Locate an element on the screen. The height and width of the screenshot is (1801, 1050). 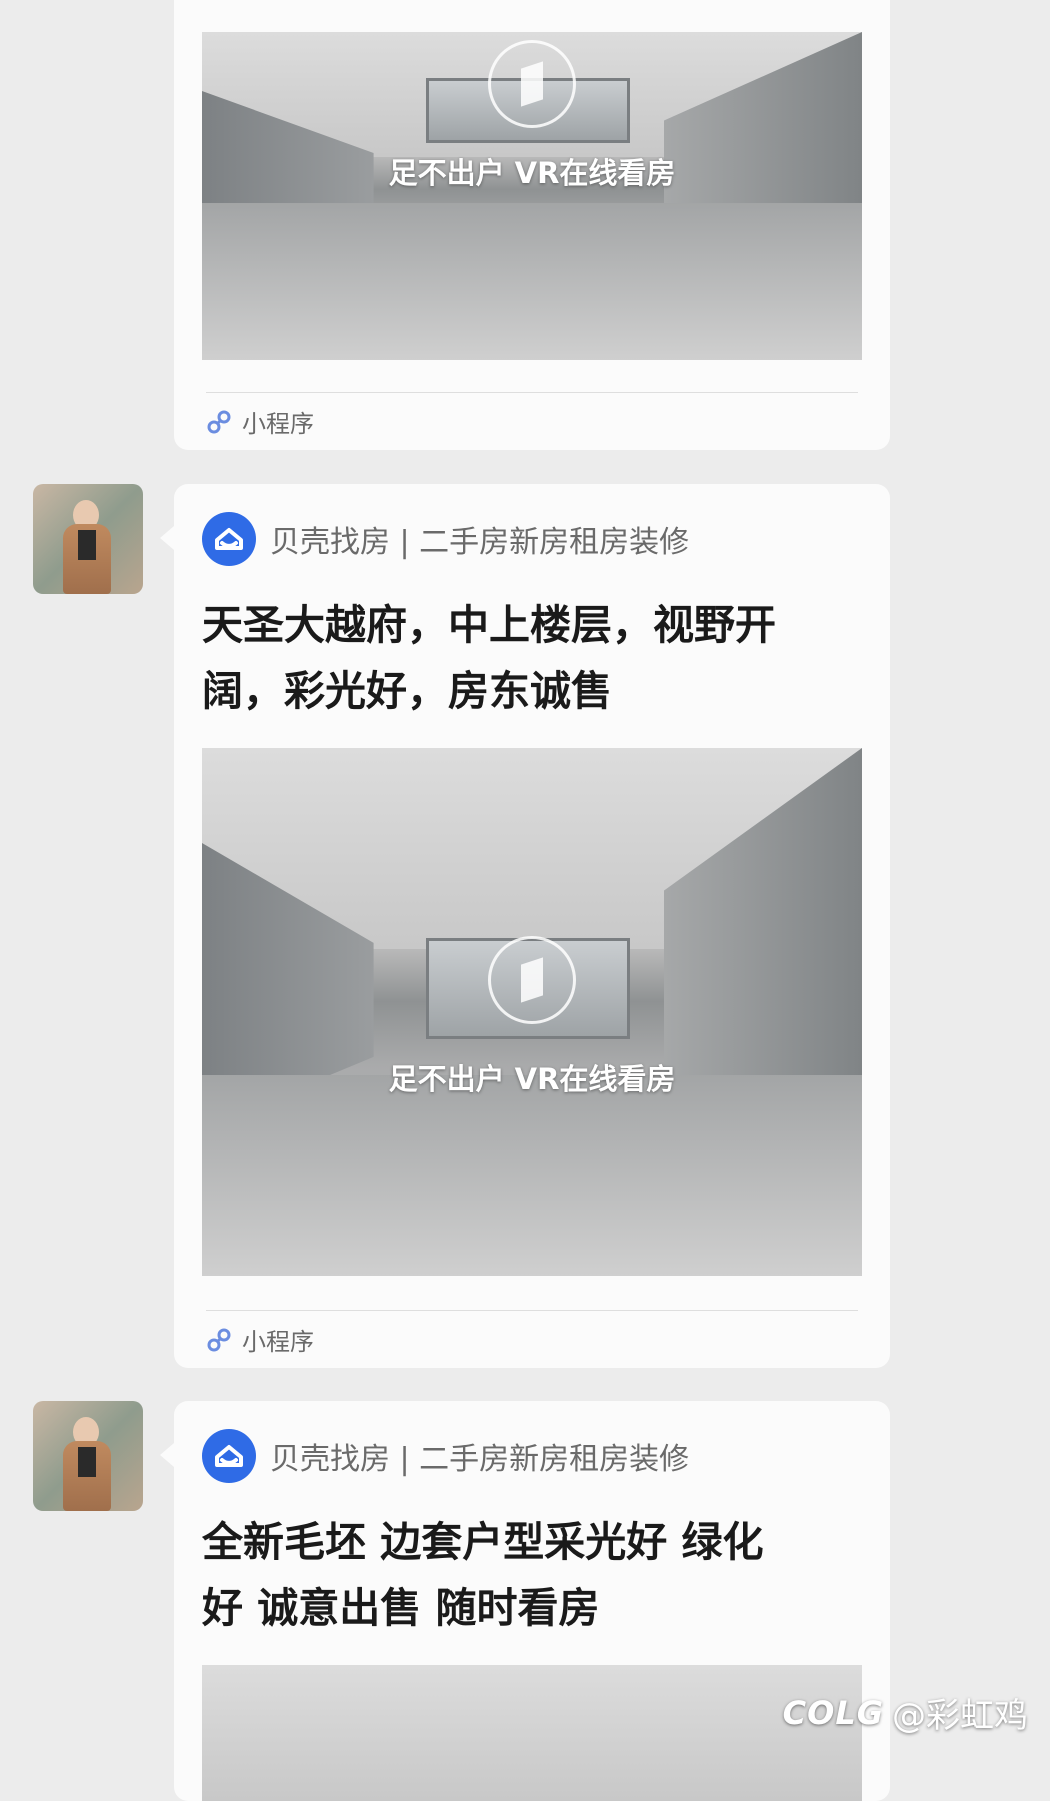
post-title: 天圣大越府，中上楼层，视野开 阔，彩光好，房东诚售 is located at coordinates (532, 658).